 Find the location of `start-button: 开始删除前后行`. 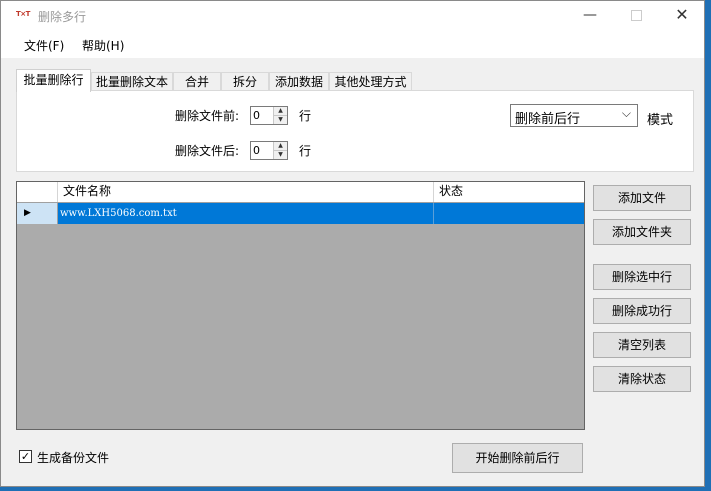

start-button: 开始删除前后行 is located at coordinates (517, 458).